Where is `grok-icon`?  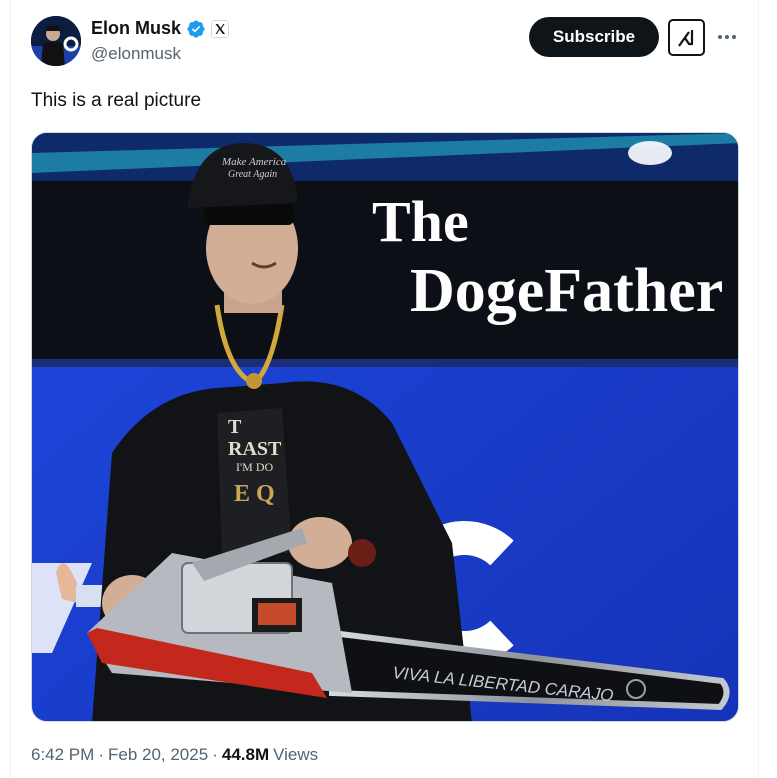
grok-icon is located at coordinates (685, 38).